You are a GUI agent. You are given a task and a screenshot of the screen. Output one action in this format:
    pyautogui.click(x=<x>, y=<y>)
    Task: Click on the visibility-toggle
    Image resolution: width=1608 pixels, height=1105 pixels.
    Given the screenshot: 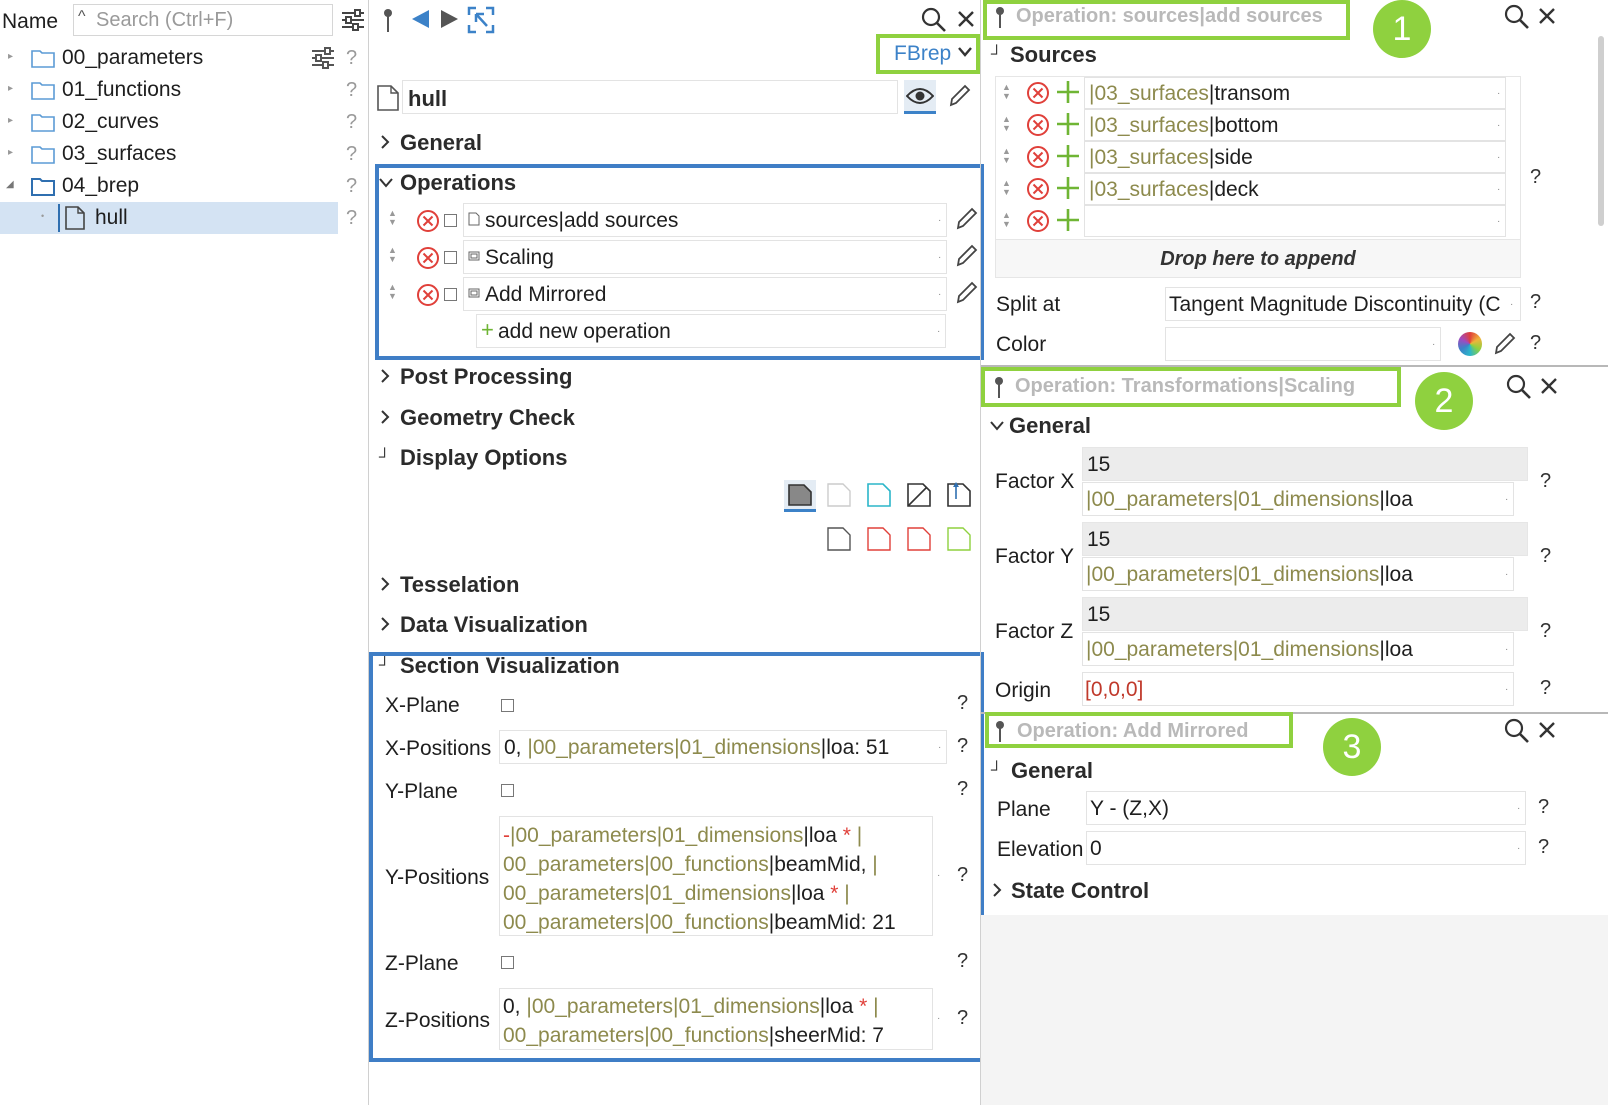 What is the action you would take?
    pyautogui.click(x=920, y=97)
    